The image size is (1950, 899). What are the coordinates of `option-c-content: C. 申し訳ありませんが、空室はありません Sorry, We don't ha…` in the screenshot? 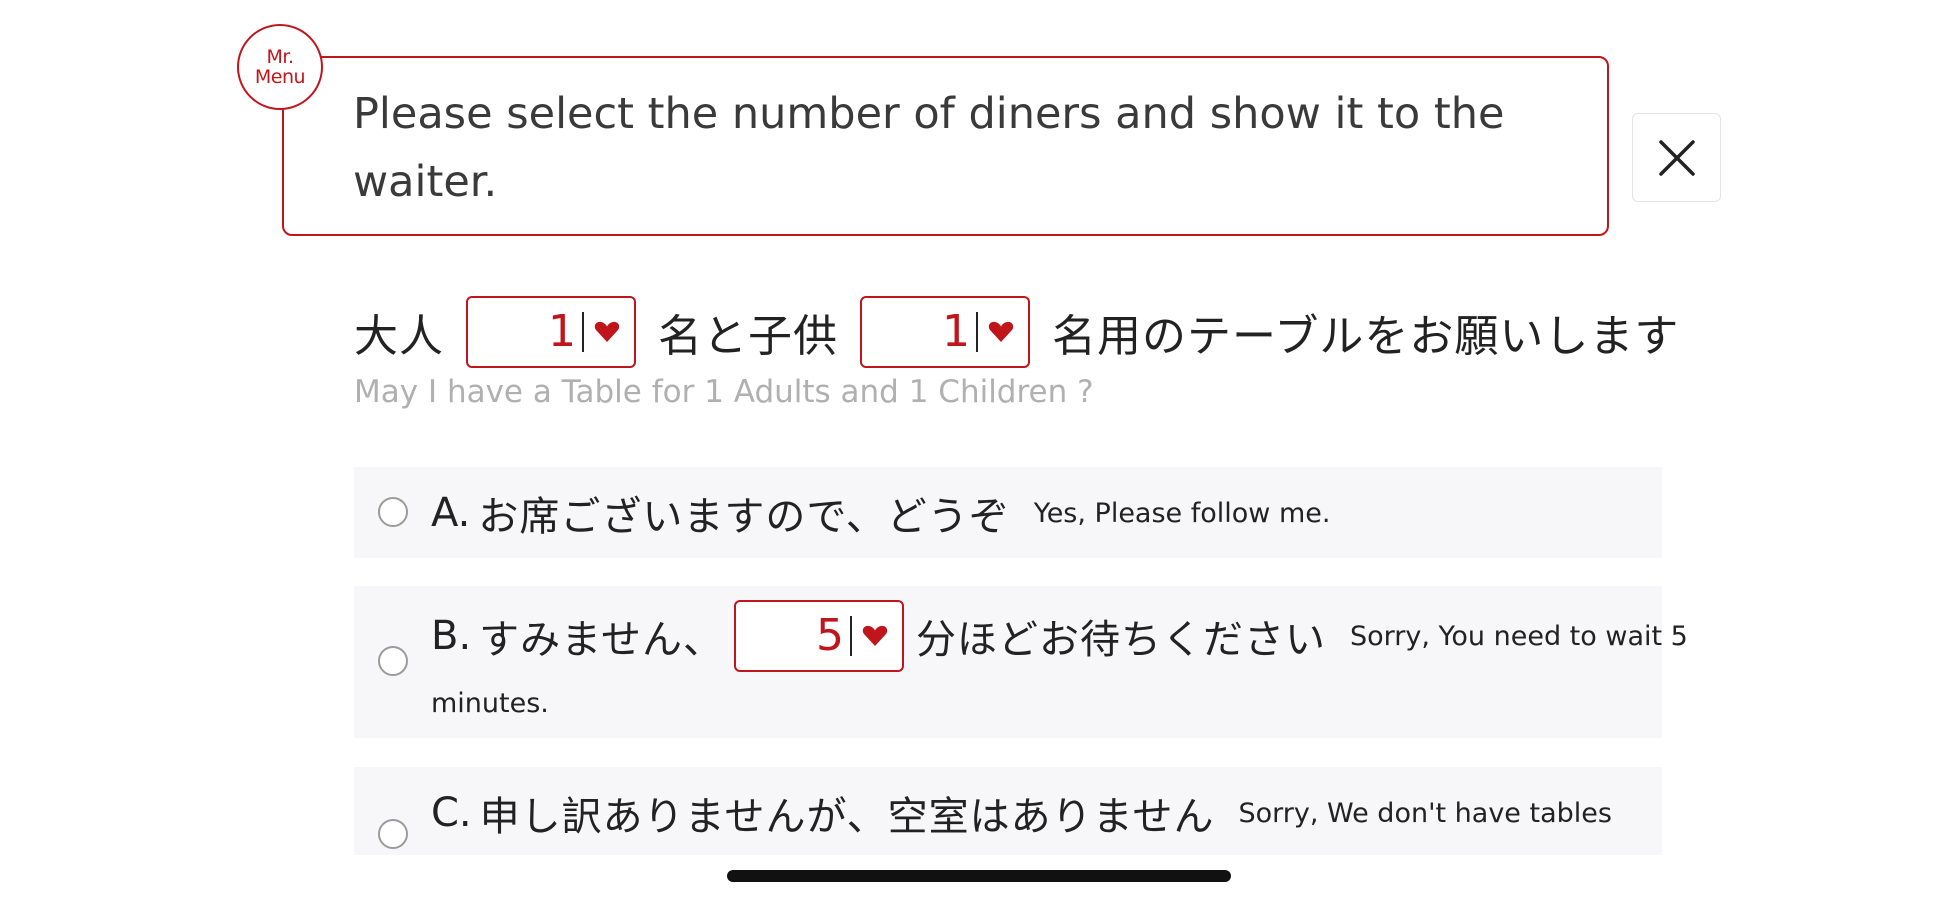 It's located at (1021, 813).